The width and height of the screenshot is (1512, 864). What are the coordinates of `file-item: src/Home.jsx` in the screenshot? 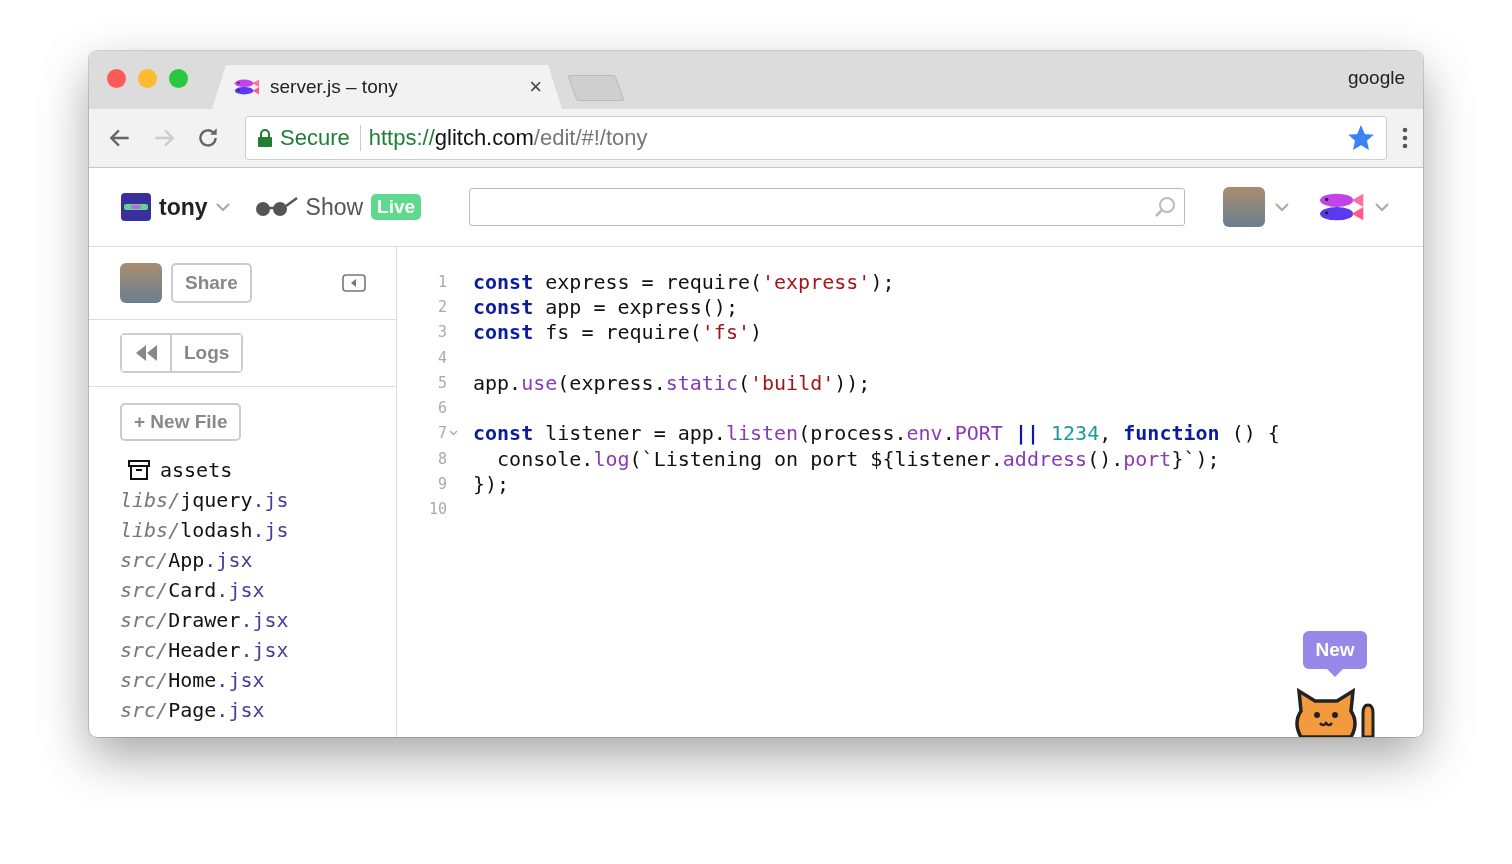 It's located at (192, 680).